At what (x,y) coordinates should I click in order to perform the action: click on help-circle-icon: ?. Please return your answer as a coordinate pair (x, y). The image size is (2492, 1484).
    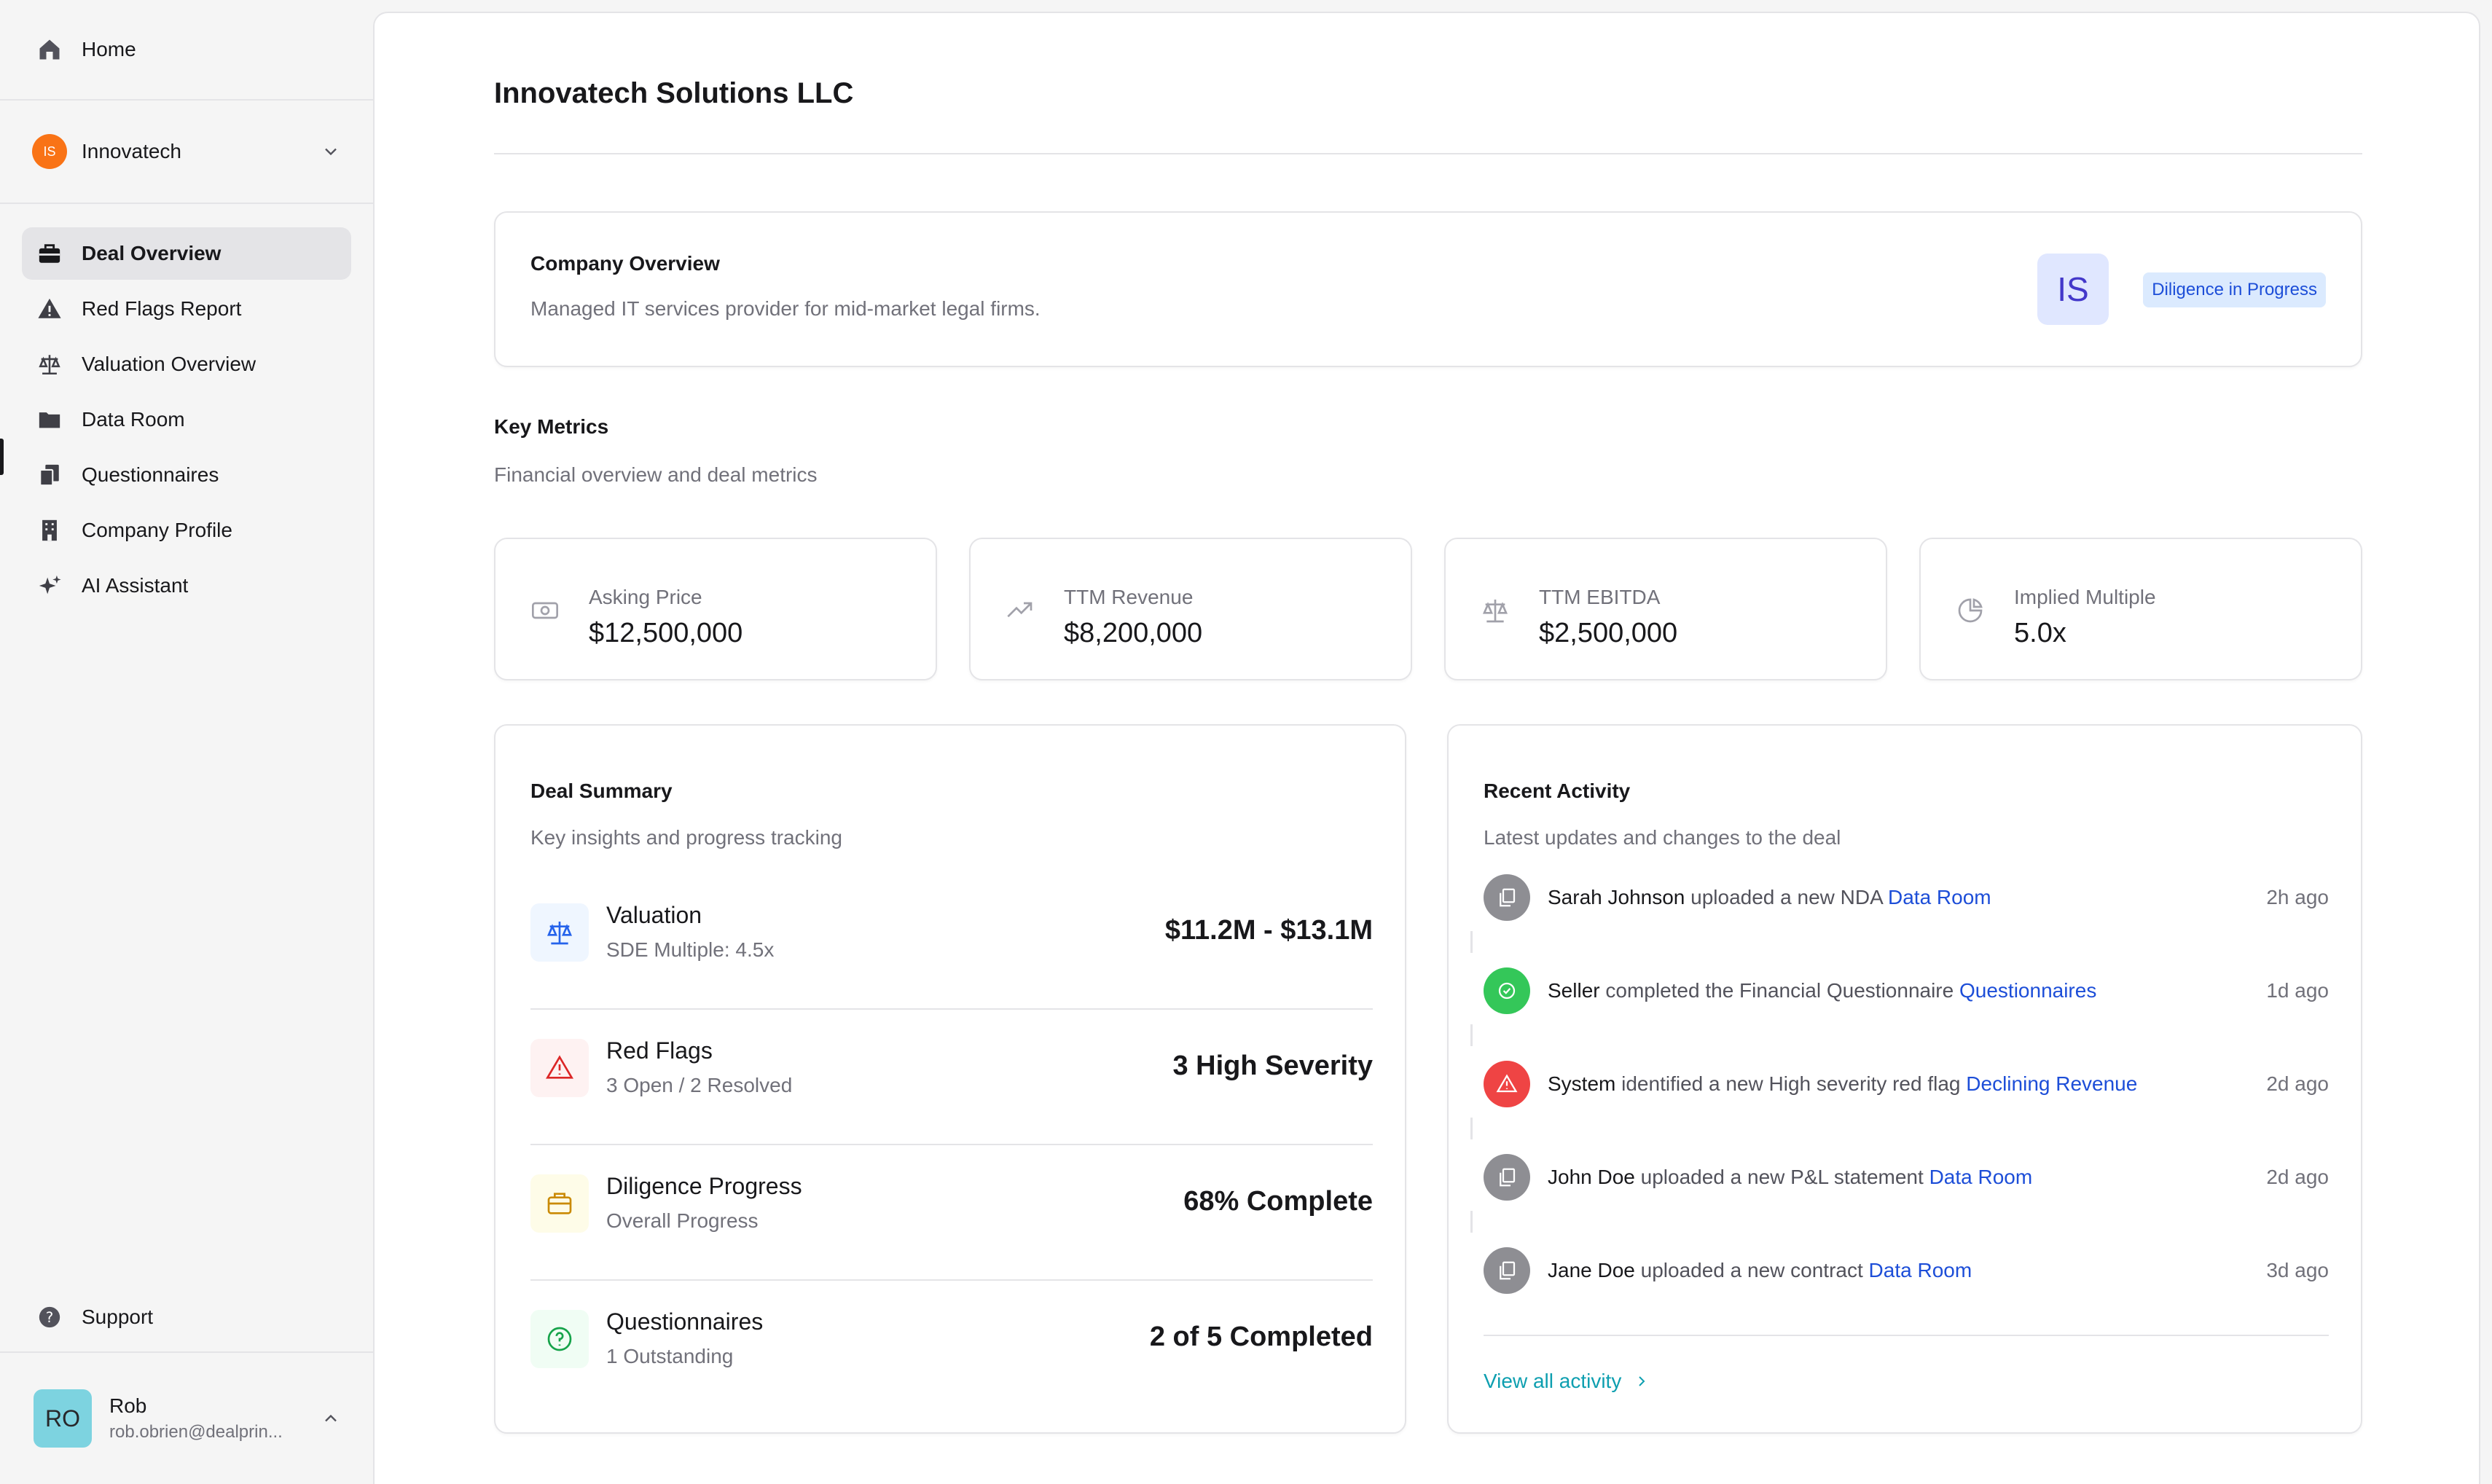
    Looking at the image, I should click on (49, 1317).